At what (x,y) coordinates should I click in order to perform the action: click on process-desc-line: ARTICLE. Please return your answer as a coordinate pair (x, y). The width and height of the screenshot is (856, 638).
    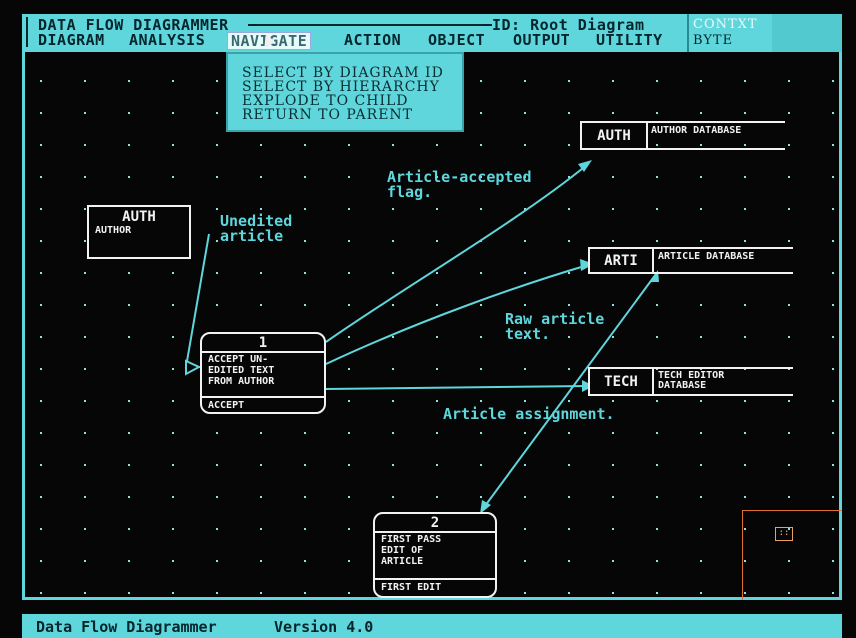
    Looking at the image, I should click on (402, 561).